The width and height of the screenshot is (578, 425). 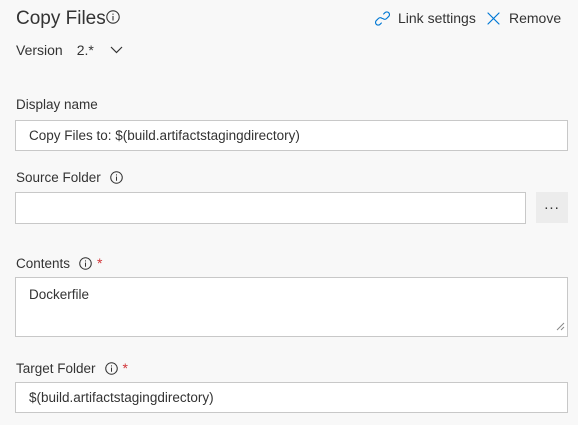 What do you see at coordinates (58, 177) in the screenshot?
I see `source-folder-label-text: Source Folder` at bounding box center [58, 177].